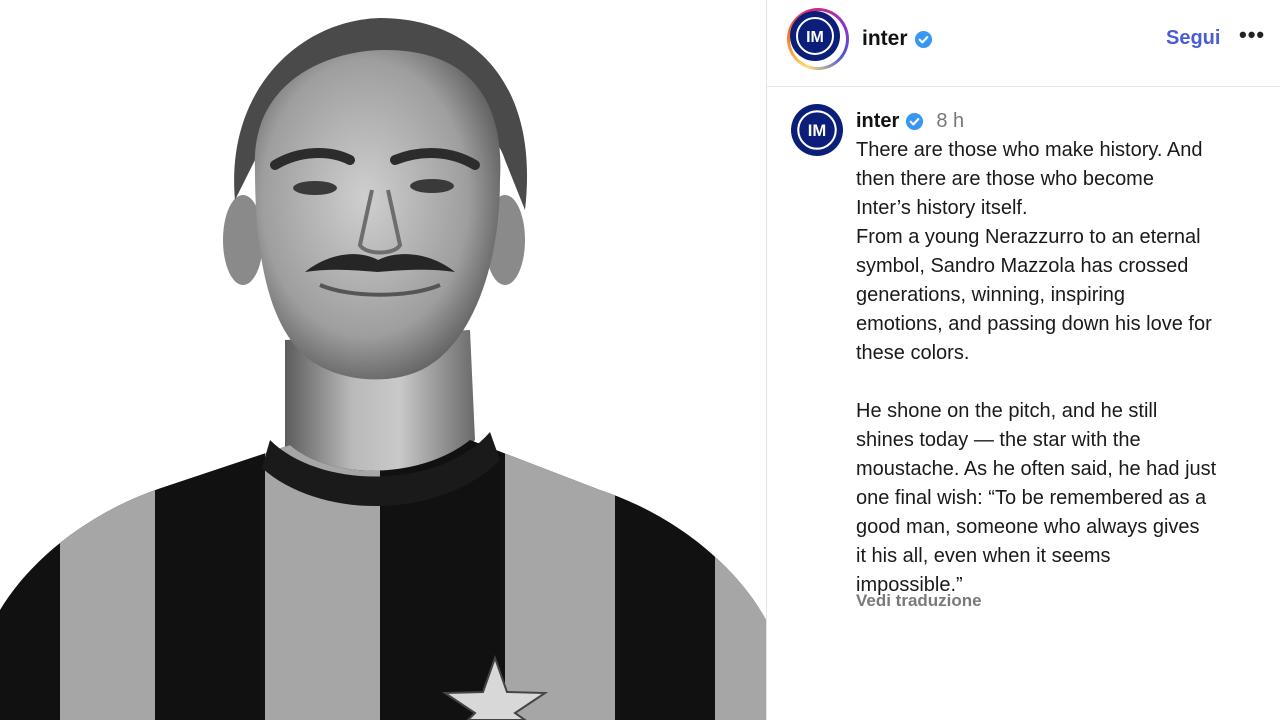  Describe the element at coordinates (1029, 150) in the screenshot. I see `caption-line: There are those who make history. And` at that location.